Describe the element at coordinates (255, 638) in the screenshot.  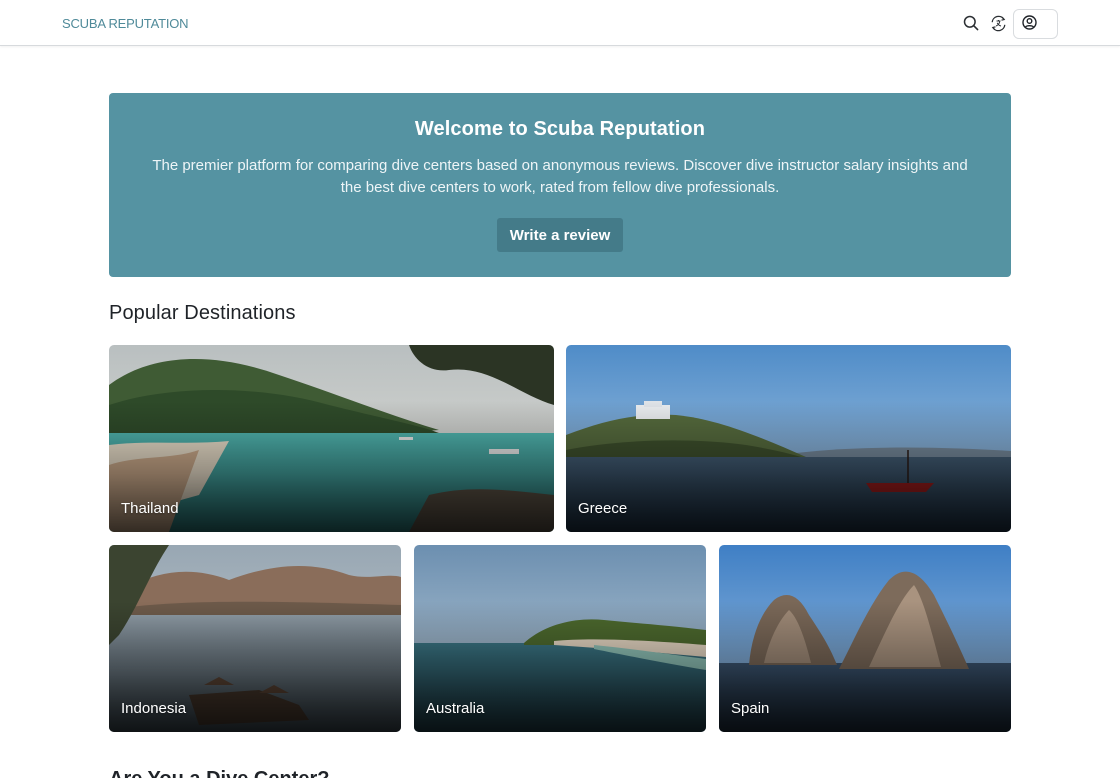
I see `destination-card-indonesia: Indonesia` at that location.